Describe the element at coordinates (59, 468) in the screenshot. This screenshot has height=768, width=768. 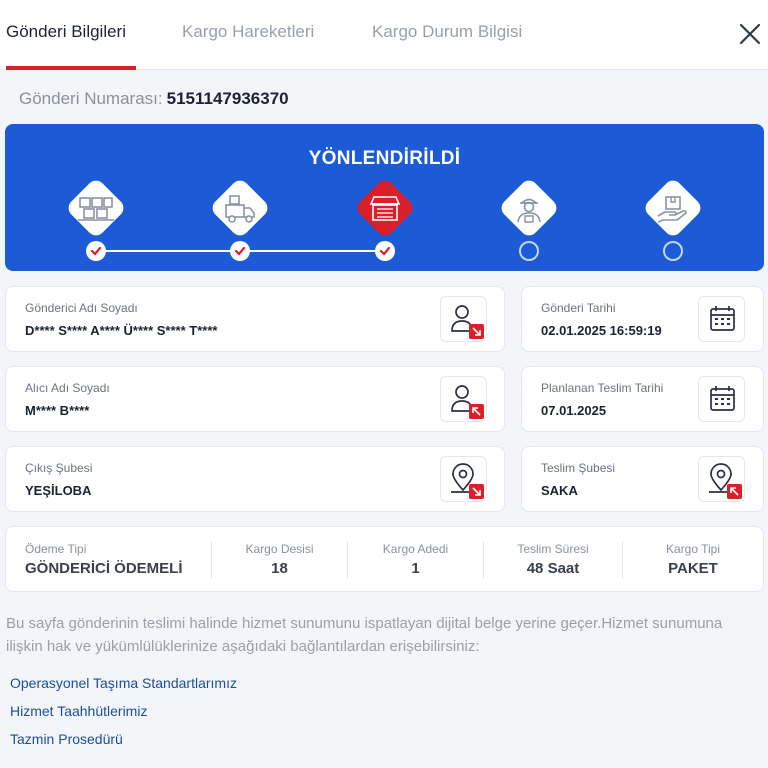
I see `origin-branch-label: Çıkış Şubesi` at that location.